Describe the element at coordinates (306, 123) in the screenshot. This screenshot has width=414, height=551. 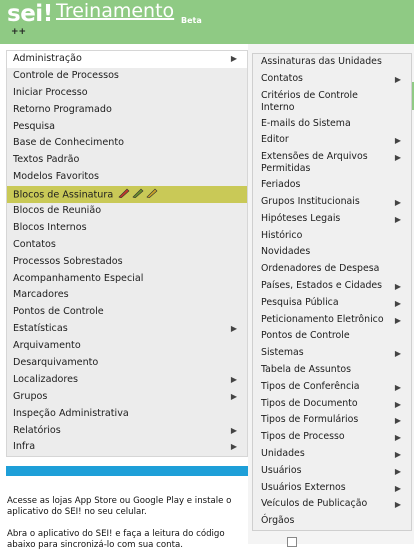
I see `submenu-item-label: E-mails do Sistema` at that location.